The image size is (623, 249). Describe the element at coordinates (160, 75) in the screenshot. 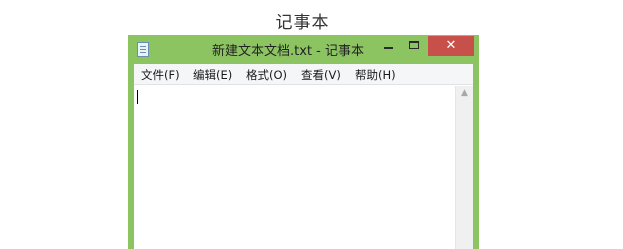

I see `menu-item-file: 文件(F)` at that location.